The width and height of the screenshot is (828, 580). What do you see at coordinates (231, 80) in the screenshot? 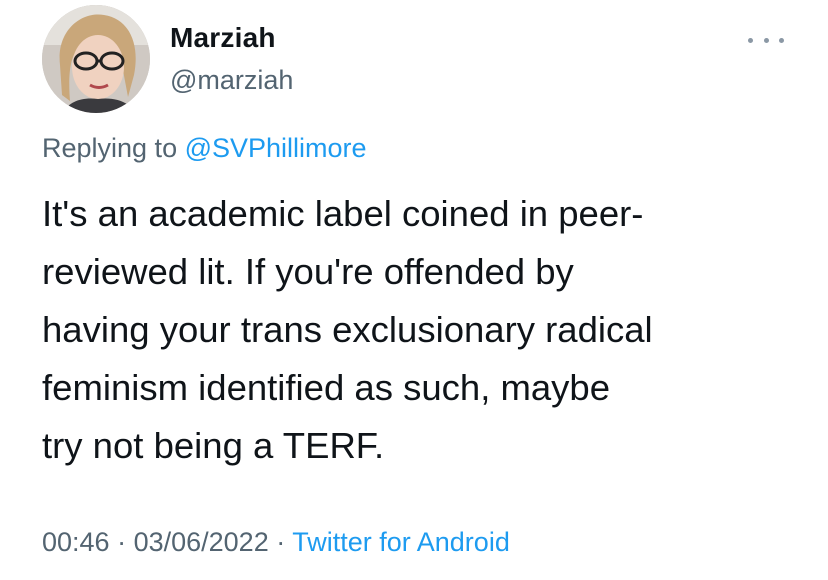
I see `user-handle: @marziah` at bounding box center [231, 80].